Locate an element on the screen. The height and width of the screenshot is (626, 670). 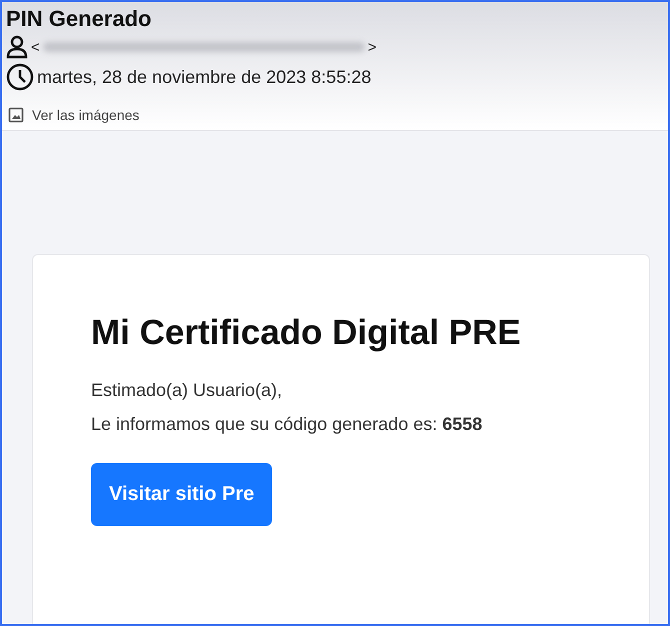
show-images-link: Ver las imágenes is located at coordinates (86, 115).